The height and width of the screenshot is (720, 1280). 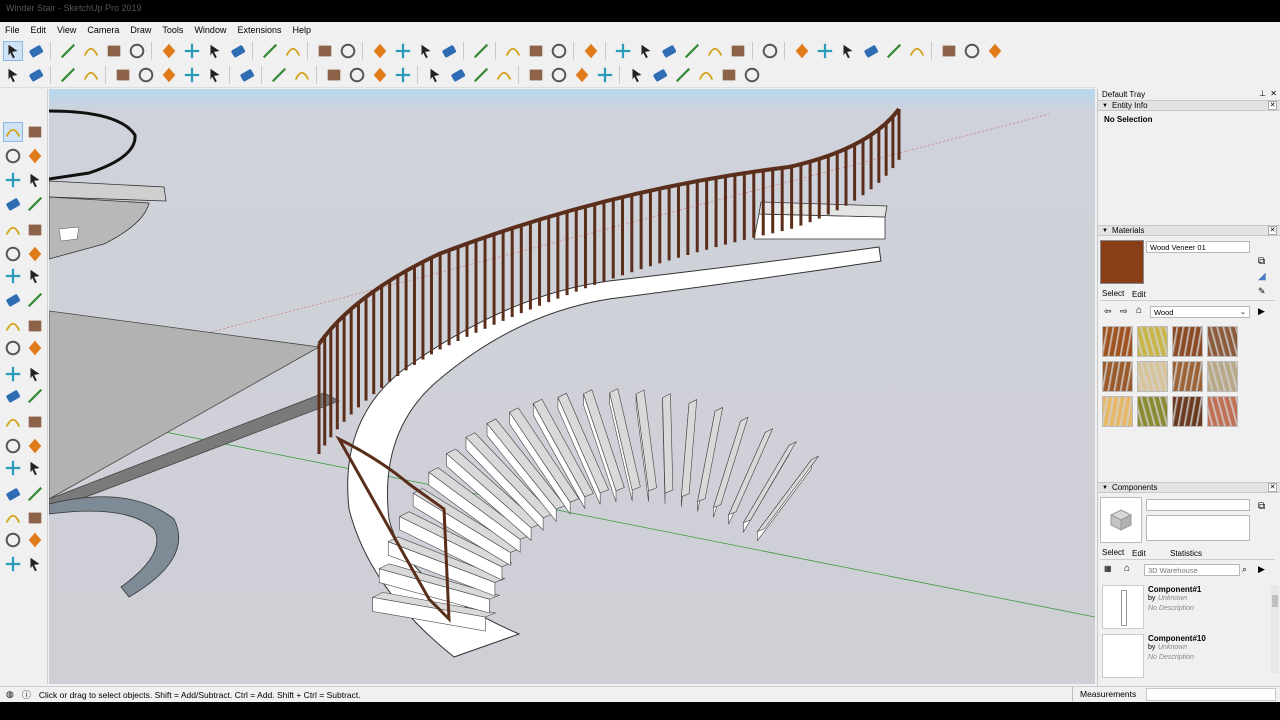 What do you see at coordinates (215, 51) in the screenshot?
I see `rotate-icon` at bounding box center [215, 51].